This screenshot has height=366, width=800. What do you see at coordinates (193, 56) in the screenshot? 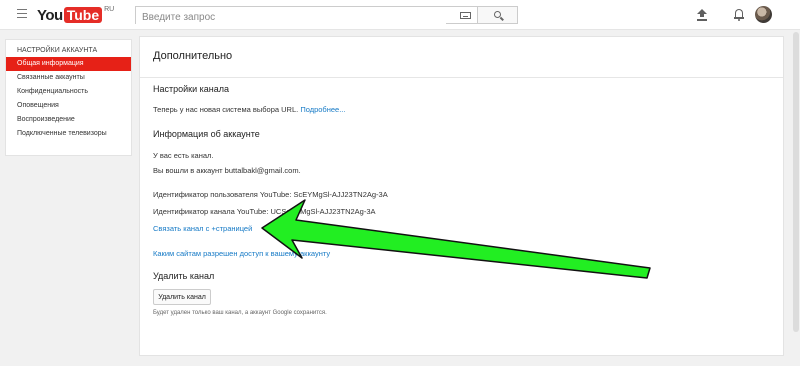
I see `page-title: Дополнительно` at bounding box center [193, 56].